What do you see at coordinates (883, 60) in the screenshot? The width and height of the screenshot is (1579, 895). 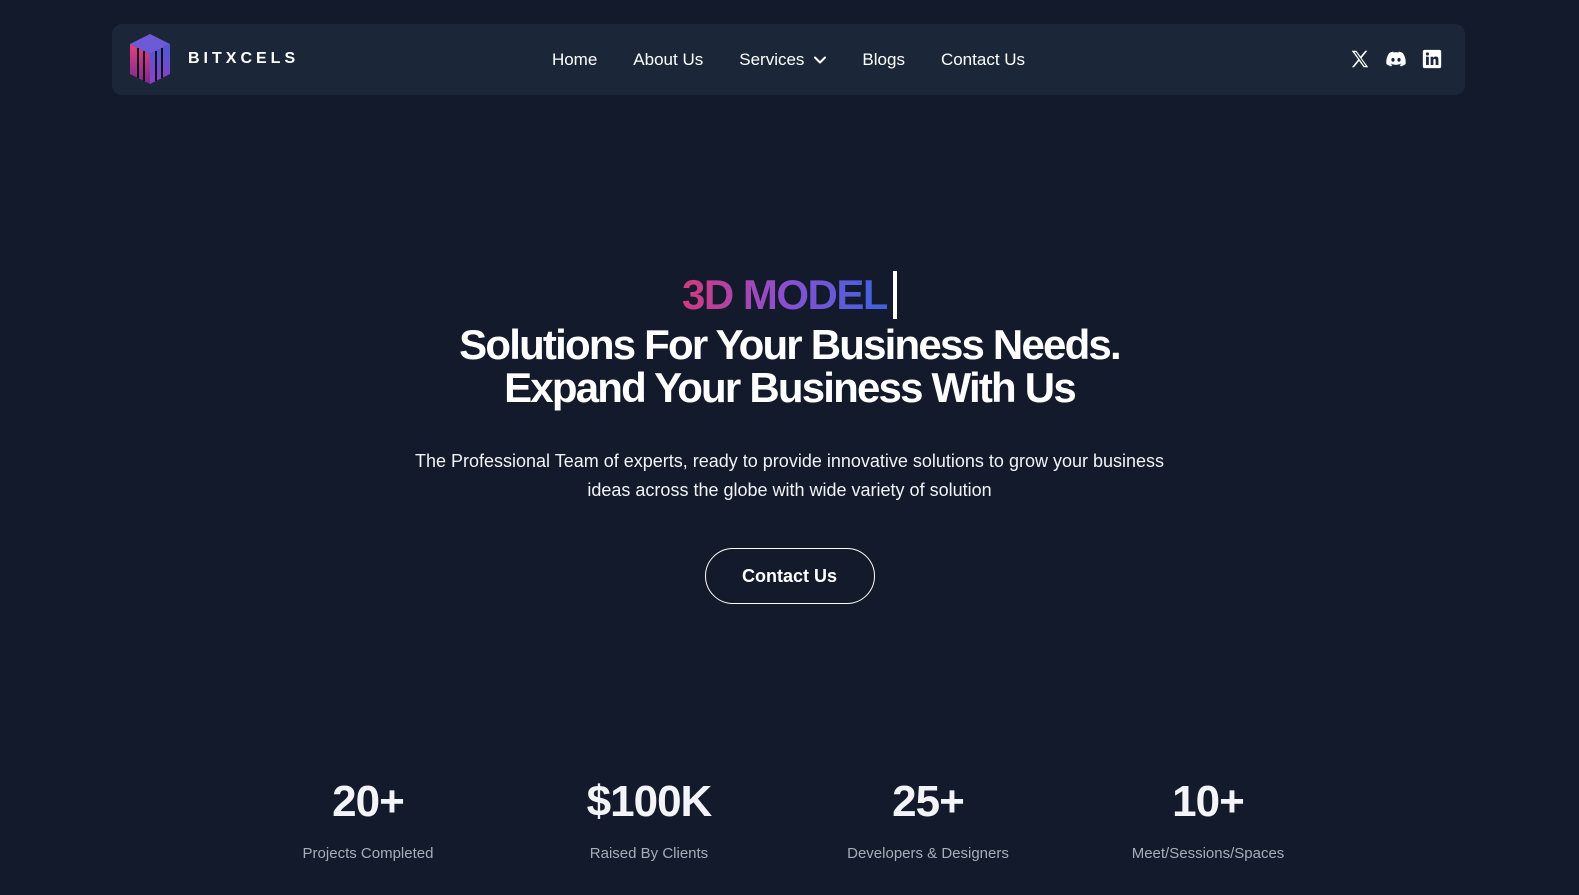 I see `nav-blogs: Blogs` at bounding box center [883, 60].